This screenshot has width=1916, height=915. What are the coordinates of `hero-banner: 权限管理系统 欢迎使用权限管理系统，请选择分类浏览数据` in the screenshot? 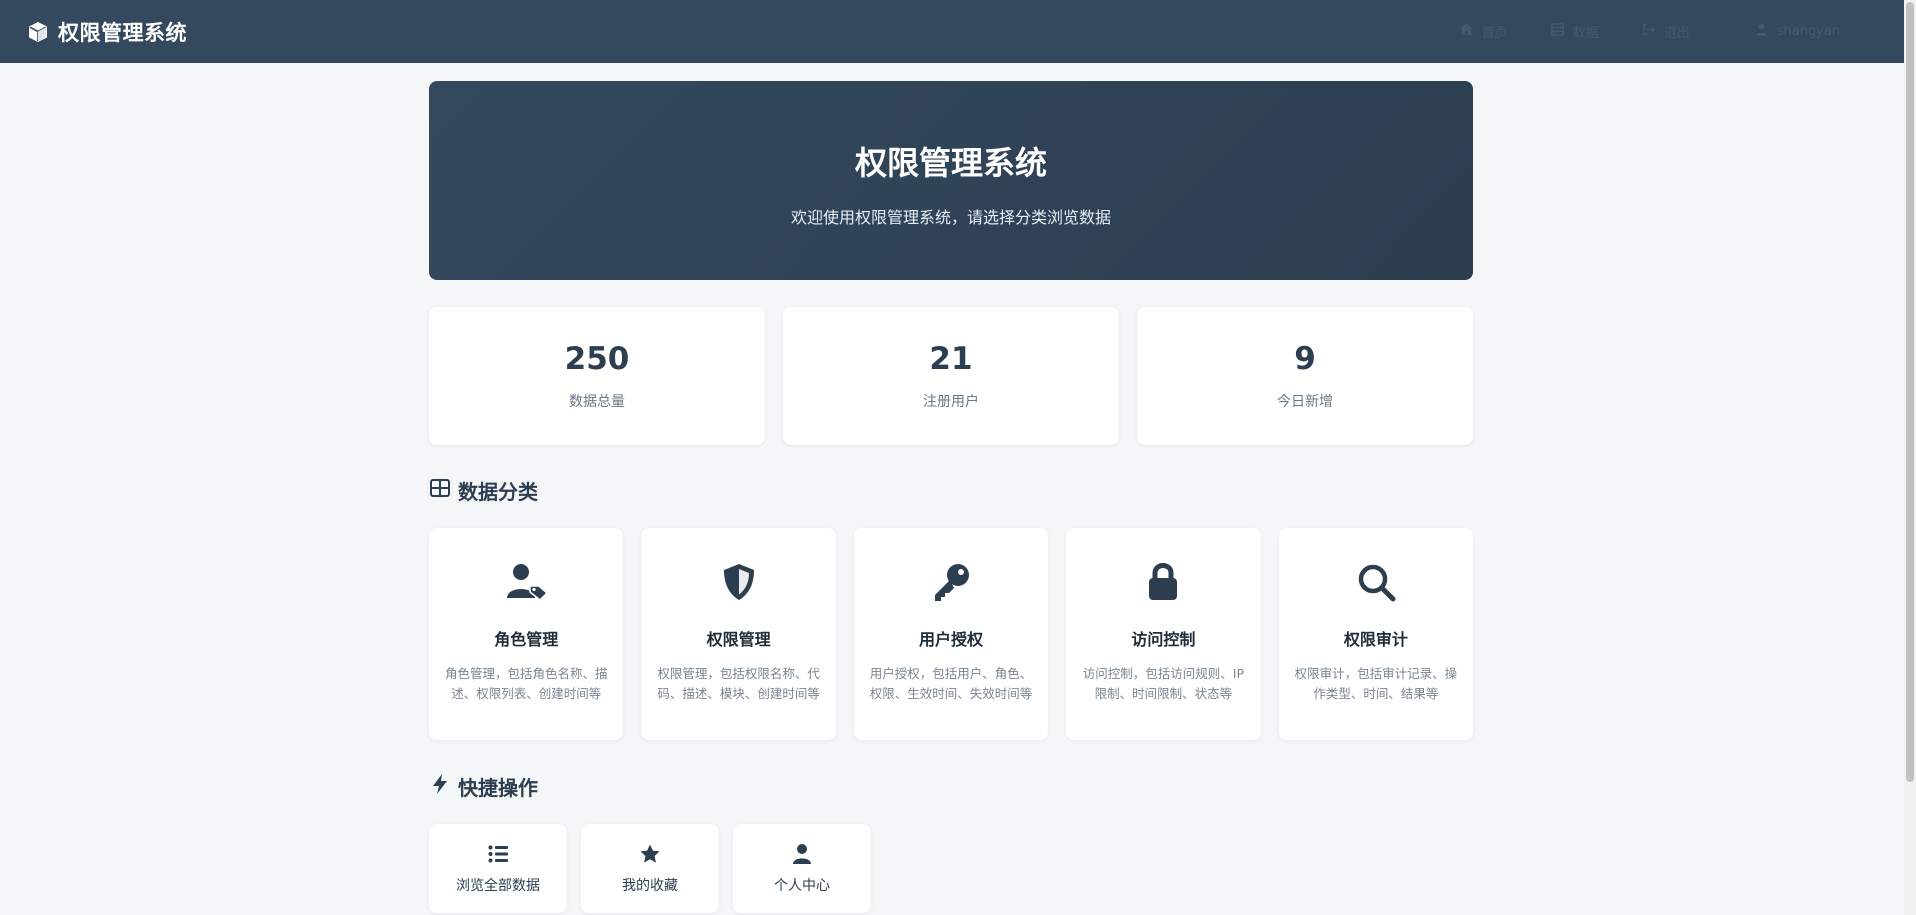 It's located at (951, 180).